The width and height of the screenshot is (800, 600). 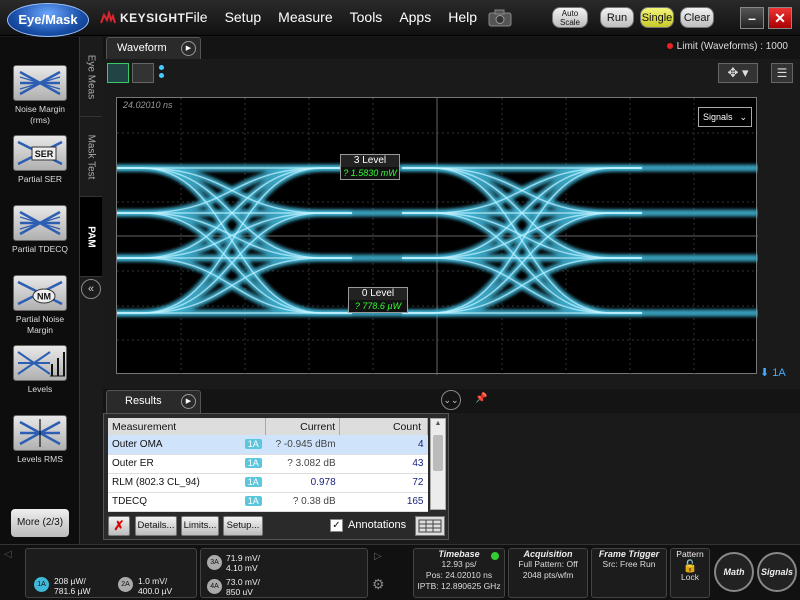 What do you see at coordinates (303, 426) in the screenshot?
I see `column-current: Current` at bounding box center [303, 426].